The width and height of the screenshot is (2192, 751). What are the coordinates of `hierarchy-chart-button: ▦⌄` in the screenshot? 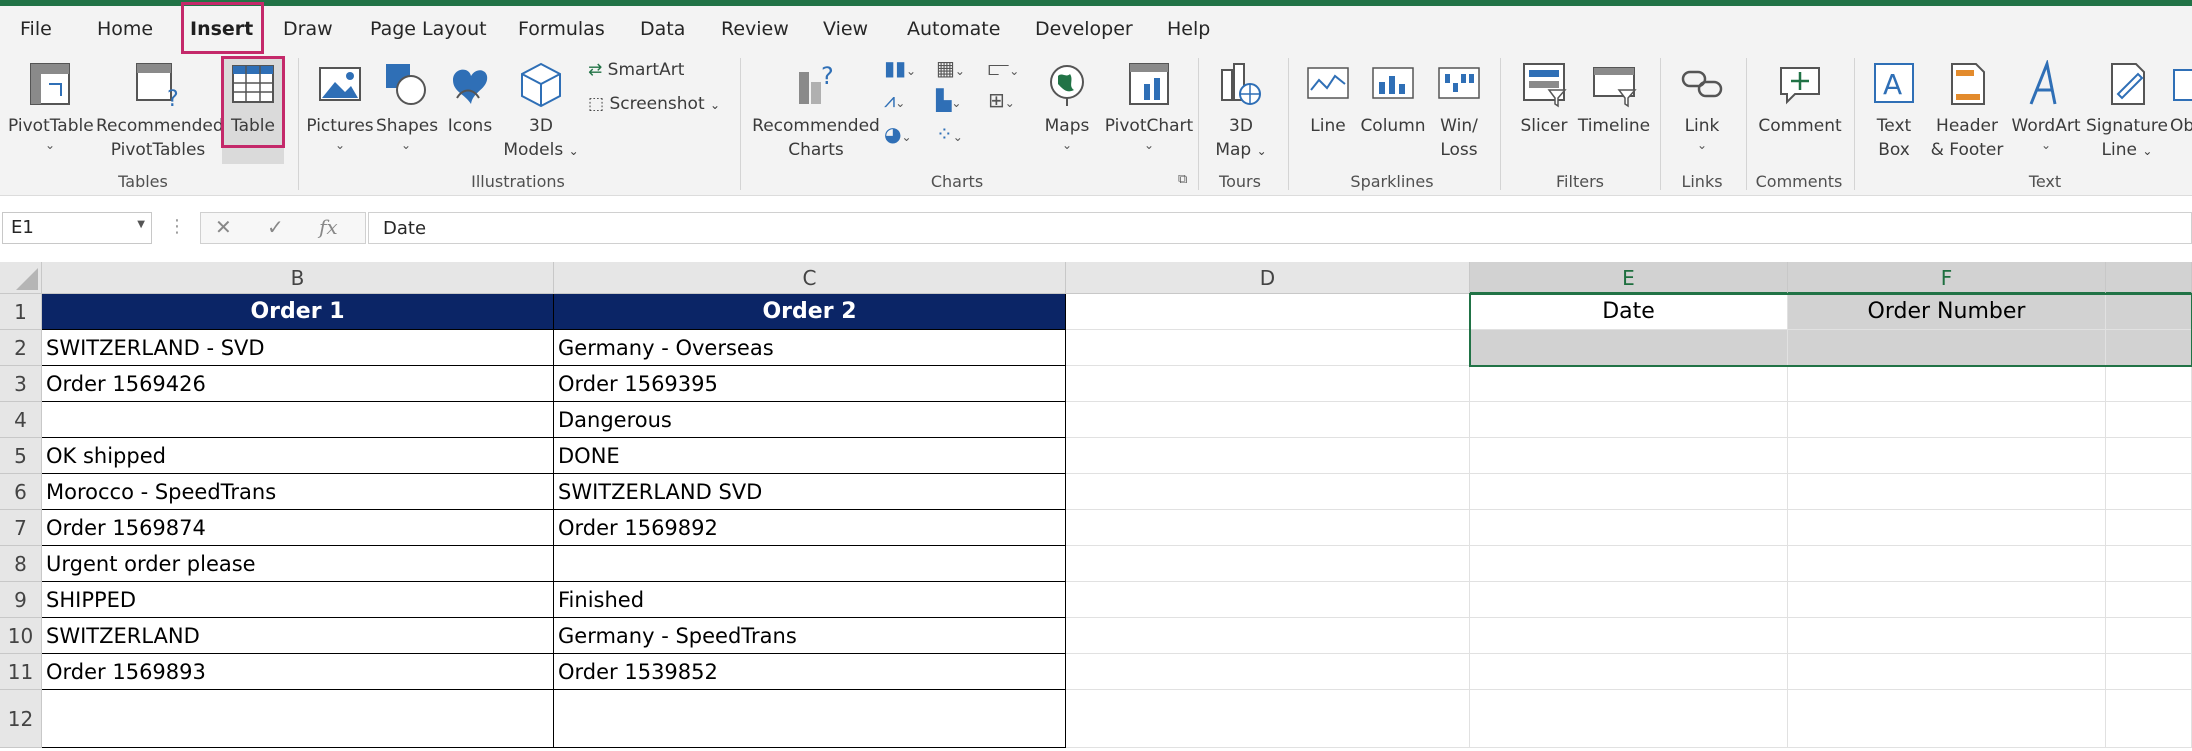 It's located at (950, 68).